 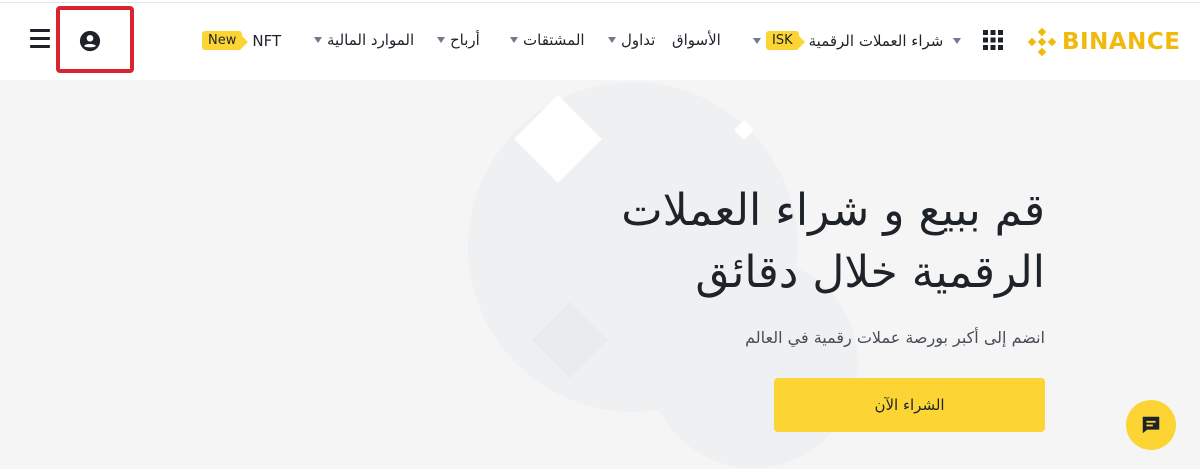 I want to click on nav-item-derivatives: المشتقات, so click(x=545, y=40).